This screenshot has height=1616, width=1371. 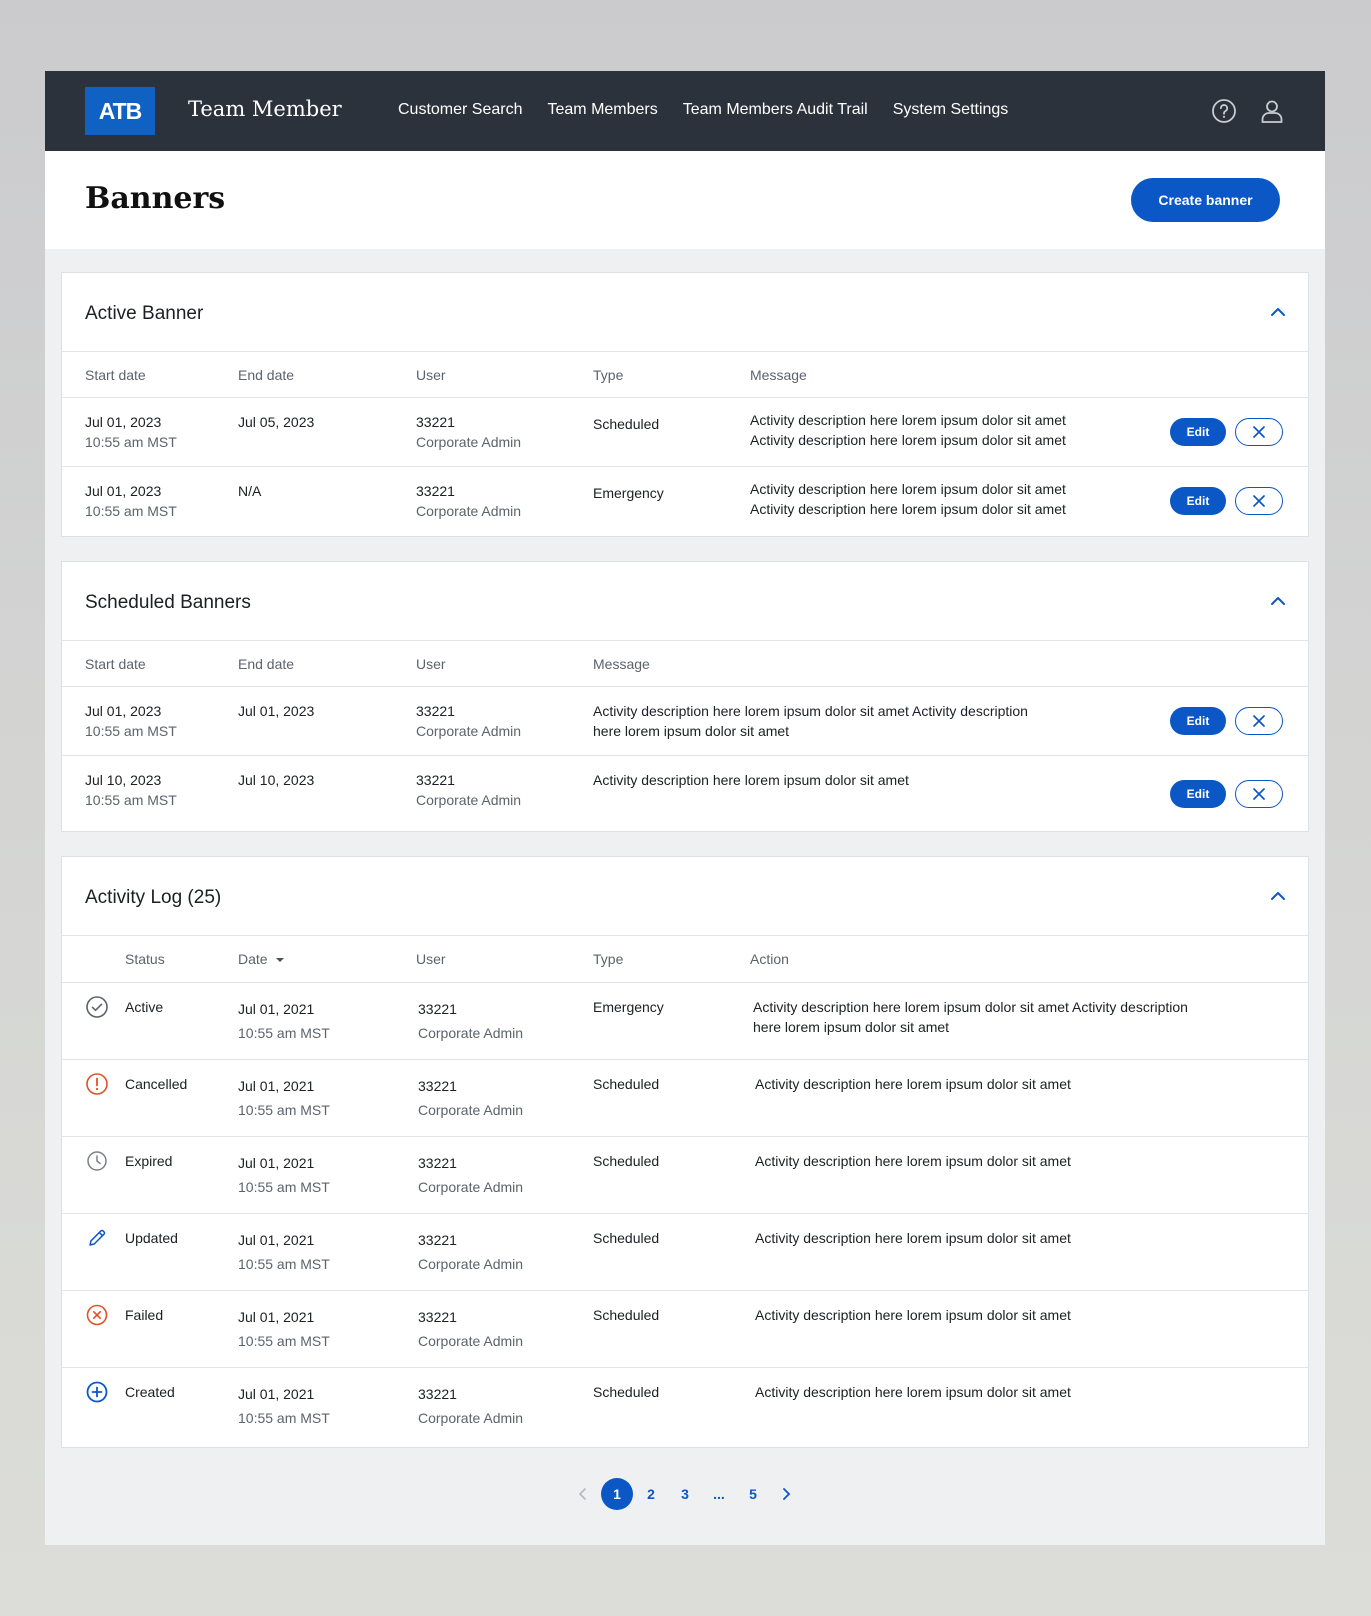 What do you see at coordinates (769, 959) in the screenshot?
I see `column-header: Action` at bounding box center [769, 959].